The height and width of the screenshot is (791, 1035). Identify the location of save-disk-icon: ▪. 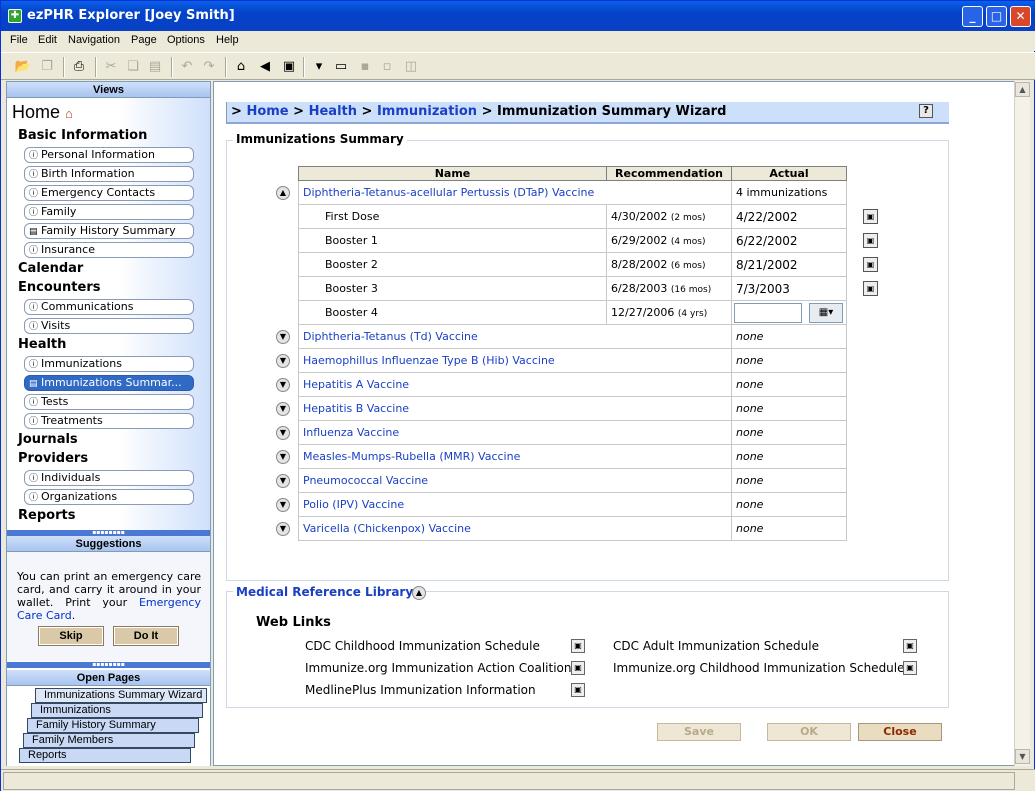
(365, 67).